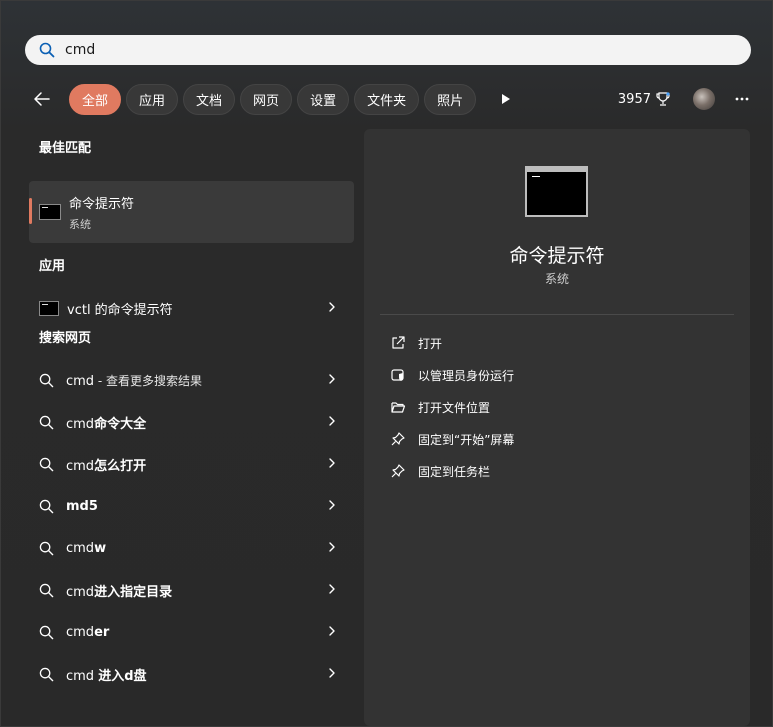  What do you see at coordinates (398, 342) in the screenshot?
I see `open-external-icon` at bounding box center [398, 342].